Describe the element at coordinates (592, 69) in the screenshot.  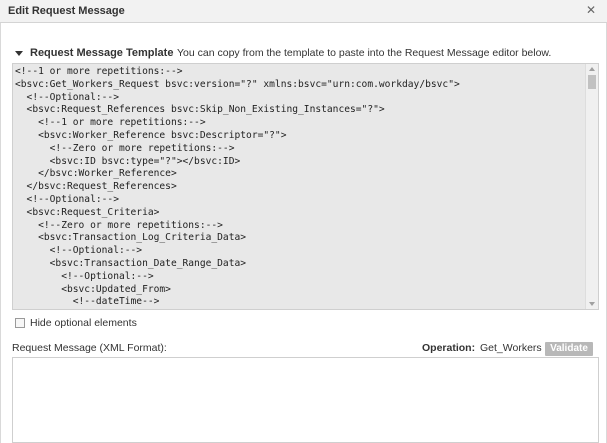
I see `scroll-up-arrow-icon` at that location.